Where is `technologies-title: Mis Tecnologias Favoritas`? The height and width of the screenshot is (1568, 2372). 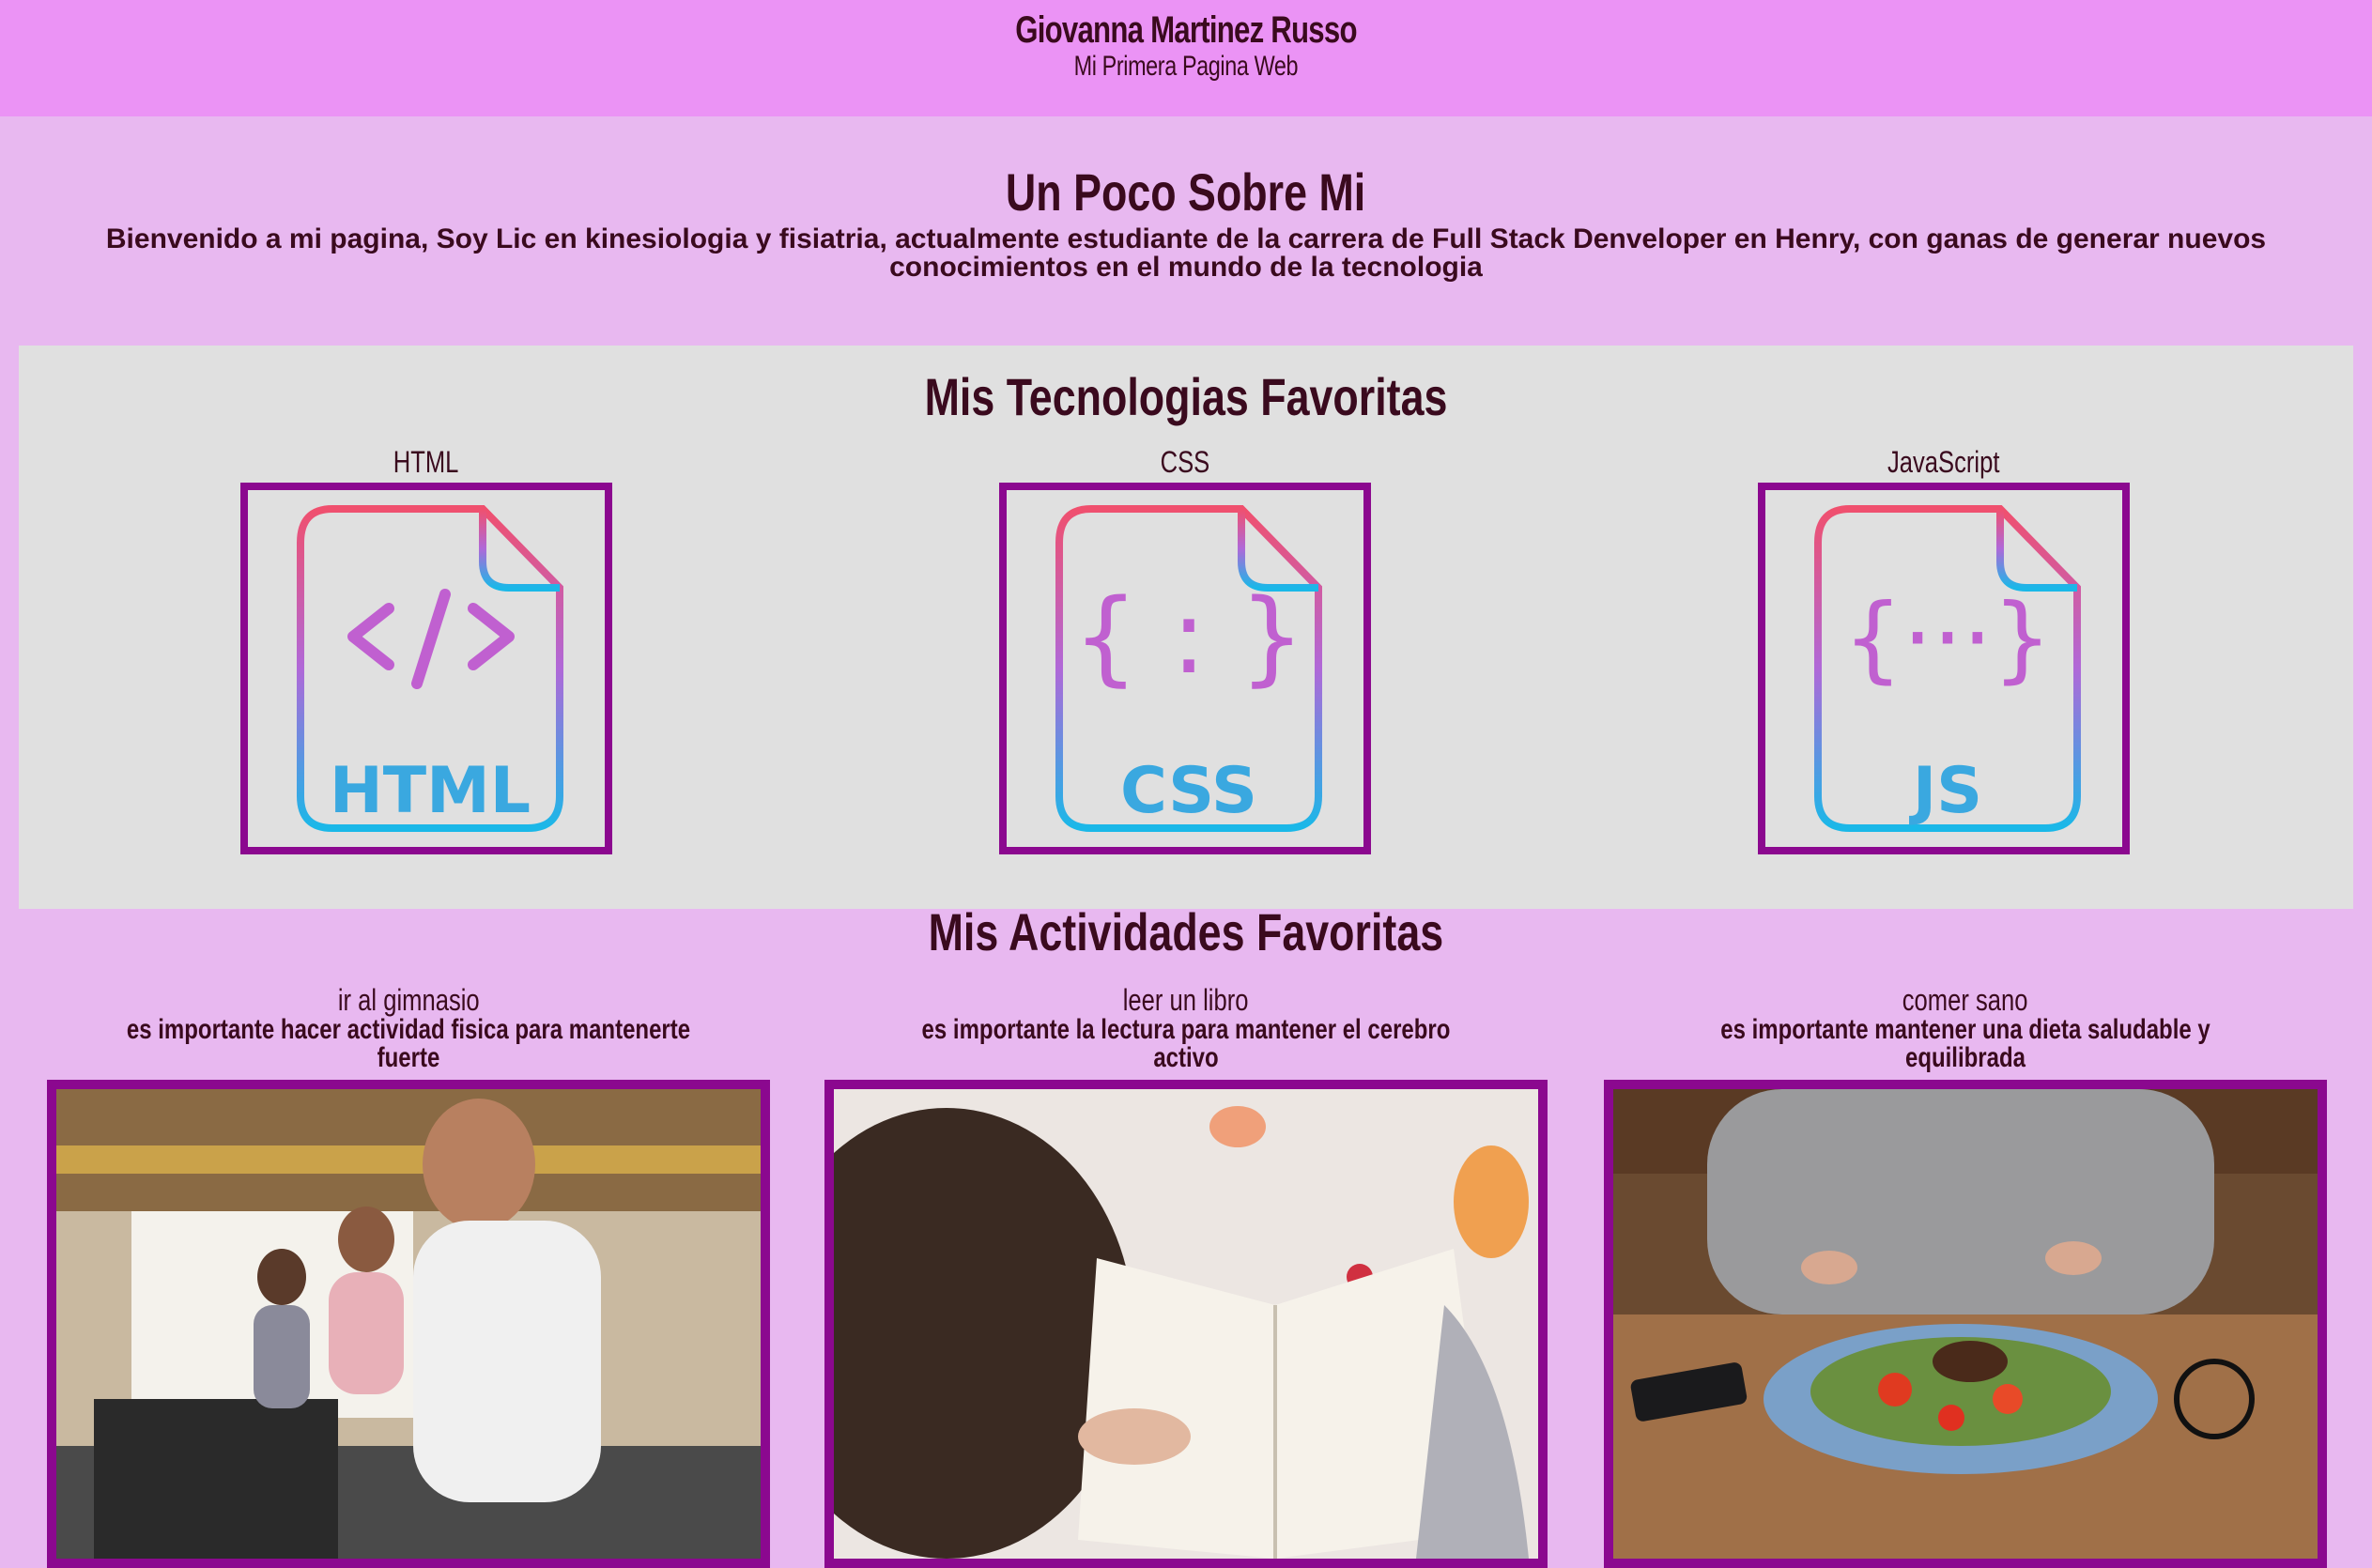 technologies-title: Mis Tecnologias Favoritas is located at coordinates (1186, 397).